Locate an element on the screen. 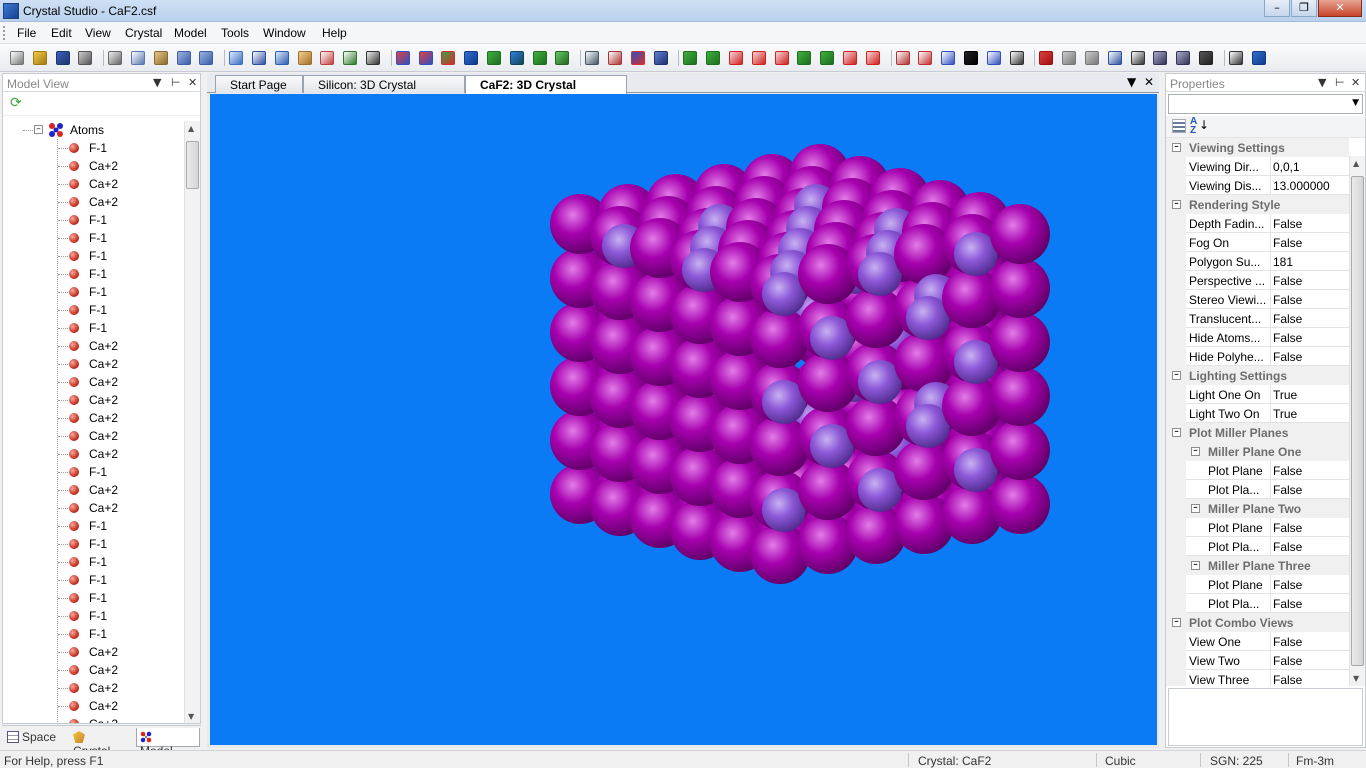  new-file-icon is located at coordinates (17, 58).